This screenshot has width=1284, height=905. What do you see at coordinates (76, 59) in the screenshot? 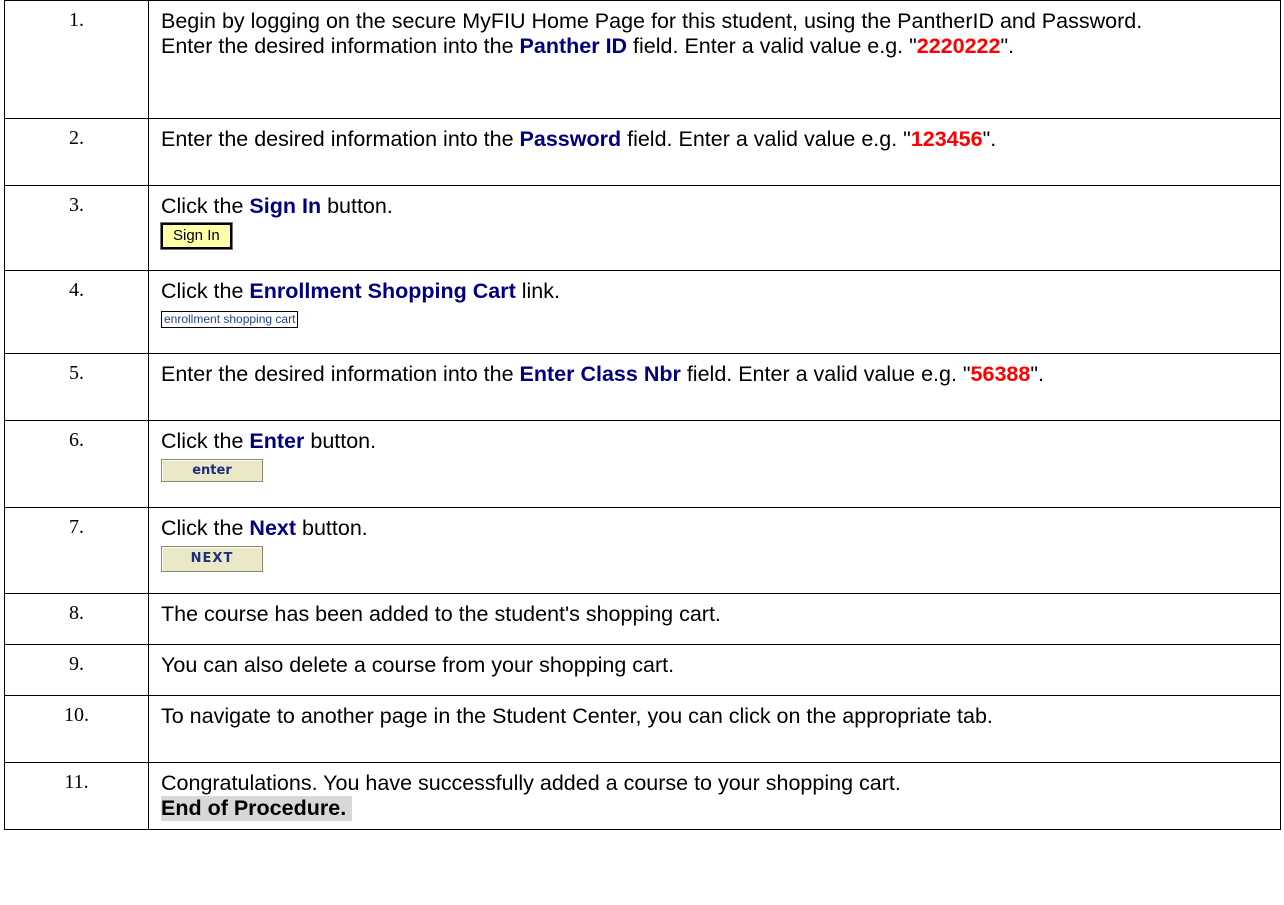
I see `step-number: 1.` at bounding box center [76, 59].